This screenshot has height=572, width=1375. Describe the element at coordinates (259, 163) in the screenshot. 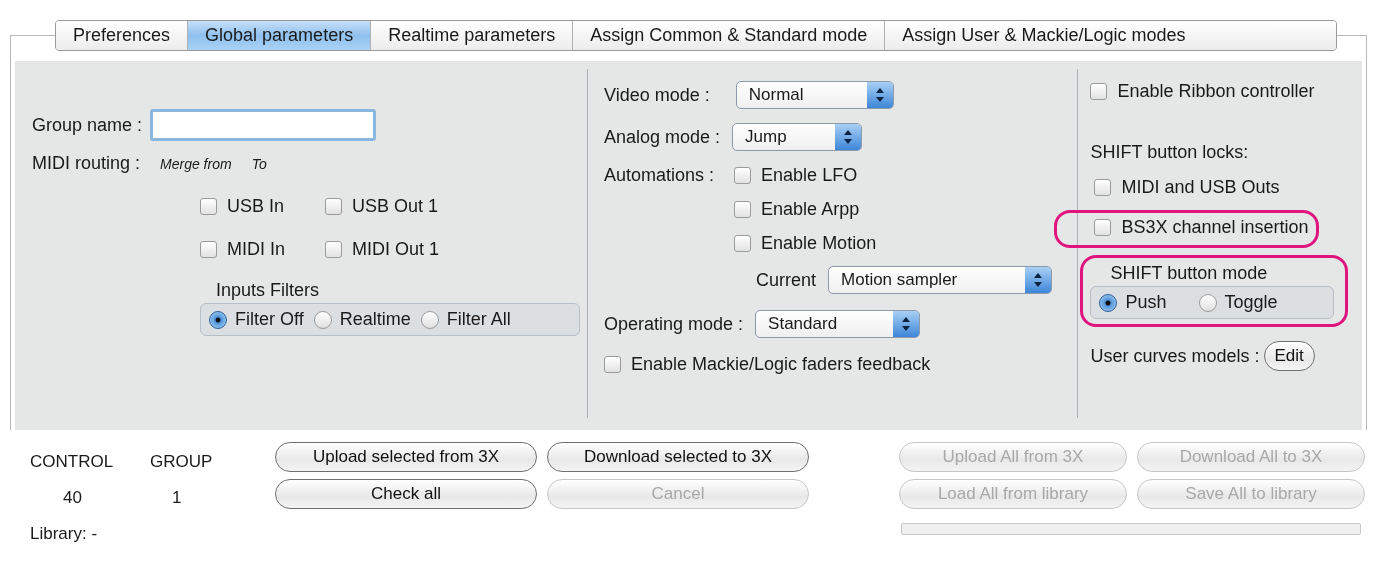

I see `column-heading: To` at that location.